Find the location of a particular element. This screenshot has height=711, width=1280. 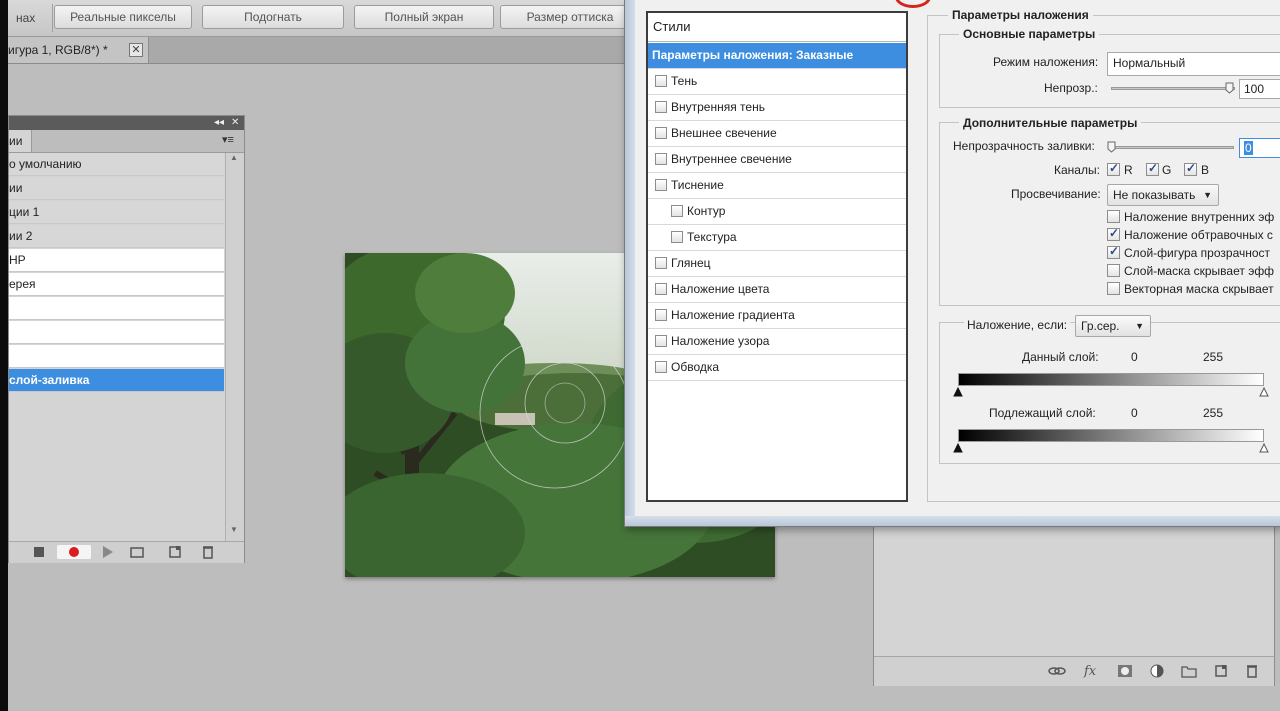

print-size-button: Размер оттиска is located at coordinates (570, 17).